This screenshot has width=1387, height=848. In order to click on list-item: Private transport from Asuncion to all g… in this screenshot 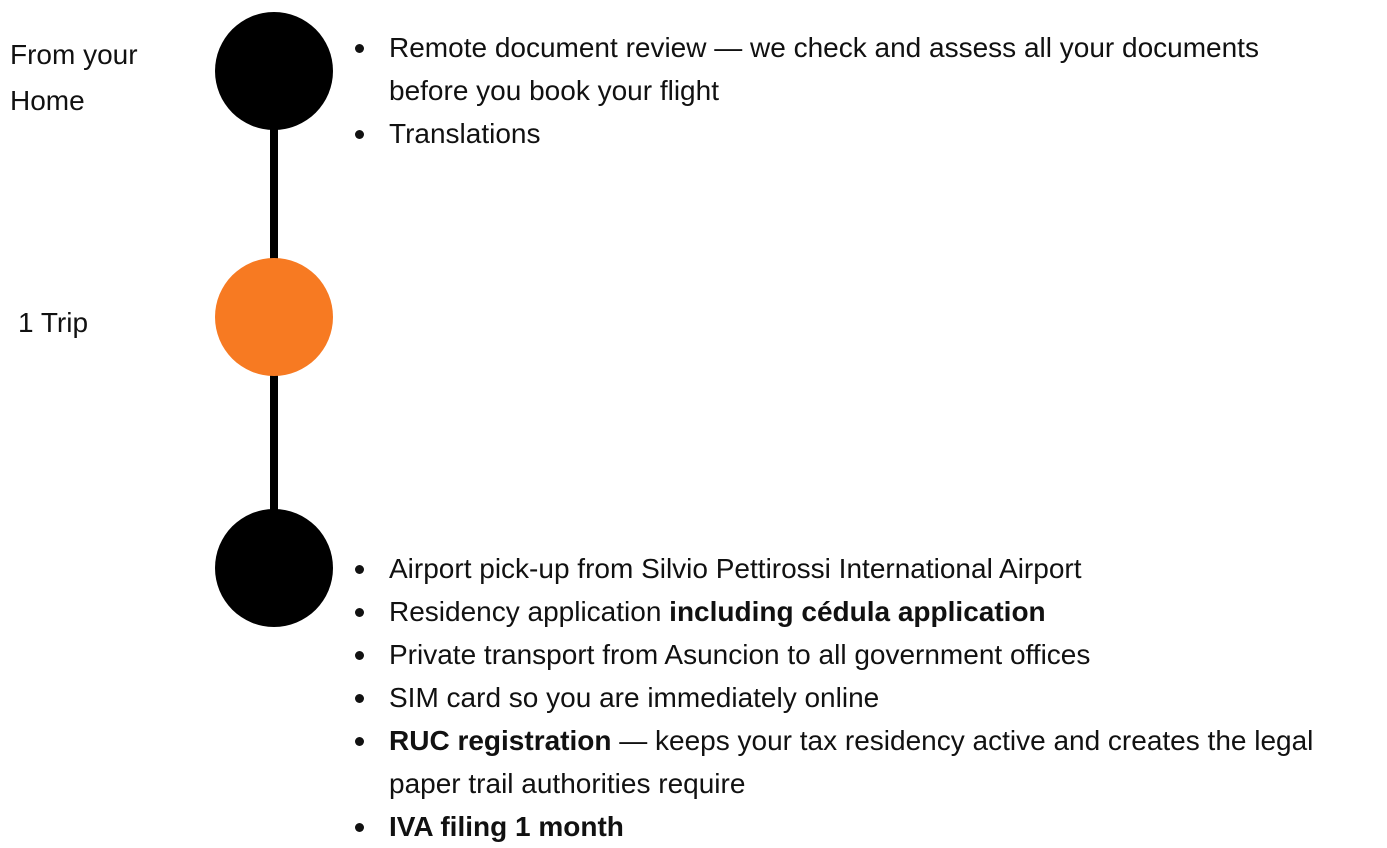, I will do `click(867, 654)`.